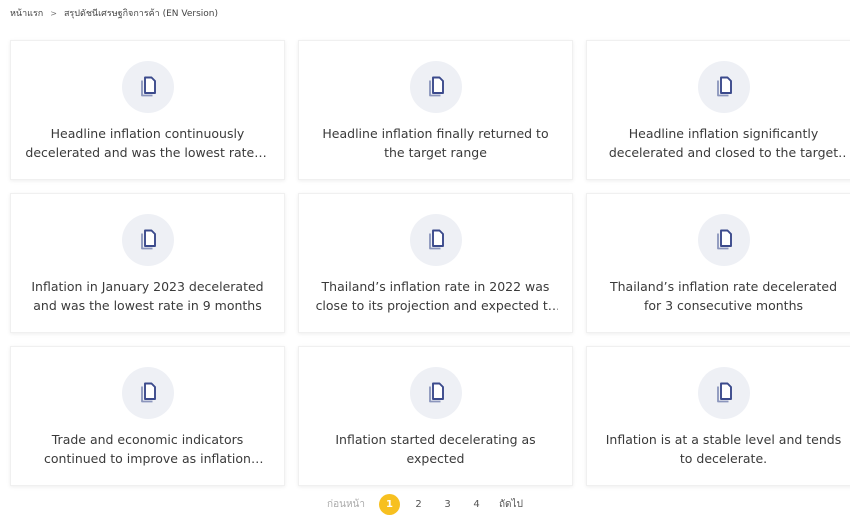 The image size is (850, 516). Describe the element at coordinates (418, 504) in the screenshot. I see `pagination-page-2: 2` at that location.